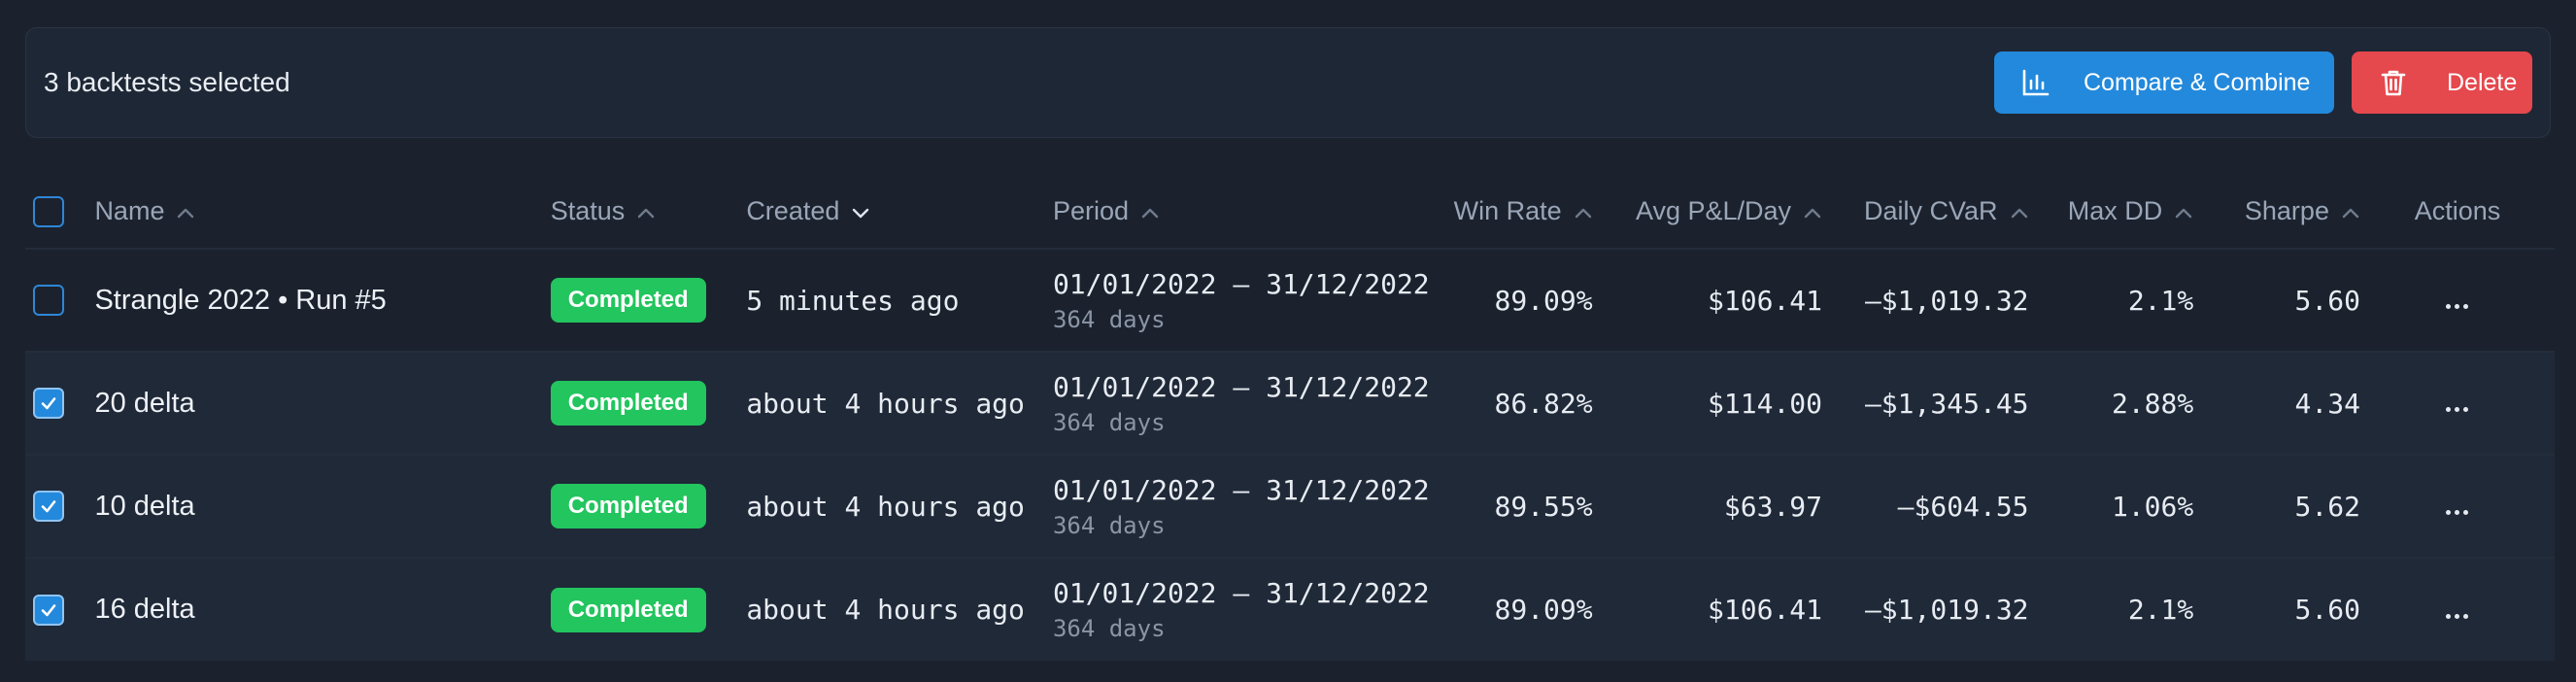  What do you see at coordinates (48, 211) in the screenshot?
I see `select-all-checkbox` at bounding box center [48, 211].